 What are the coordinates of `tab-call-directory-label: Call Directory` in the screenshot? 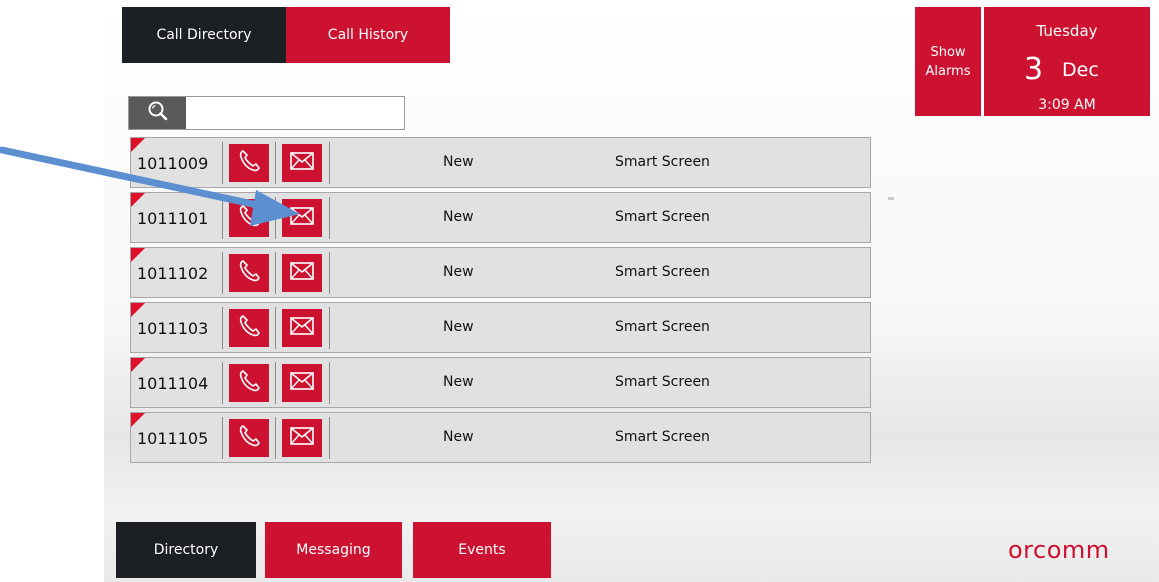 It's located at (204, 35).